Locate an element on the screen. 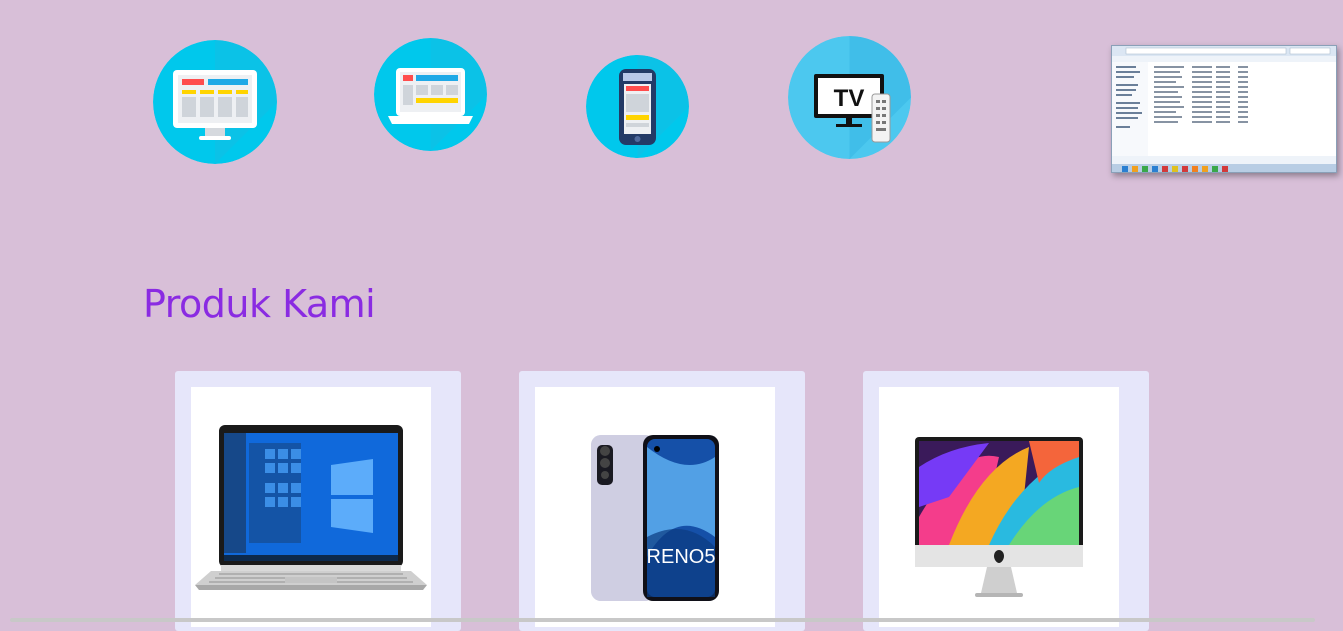  file-explorer-screenshot-thumbnail is located at coordinates (1224, 109).